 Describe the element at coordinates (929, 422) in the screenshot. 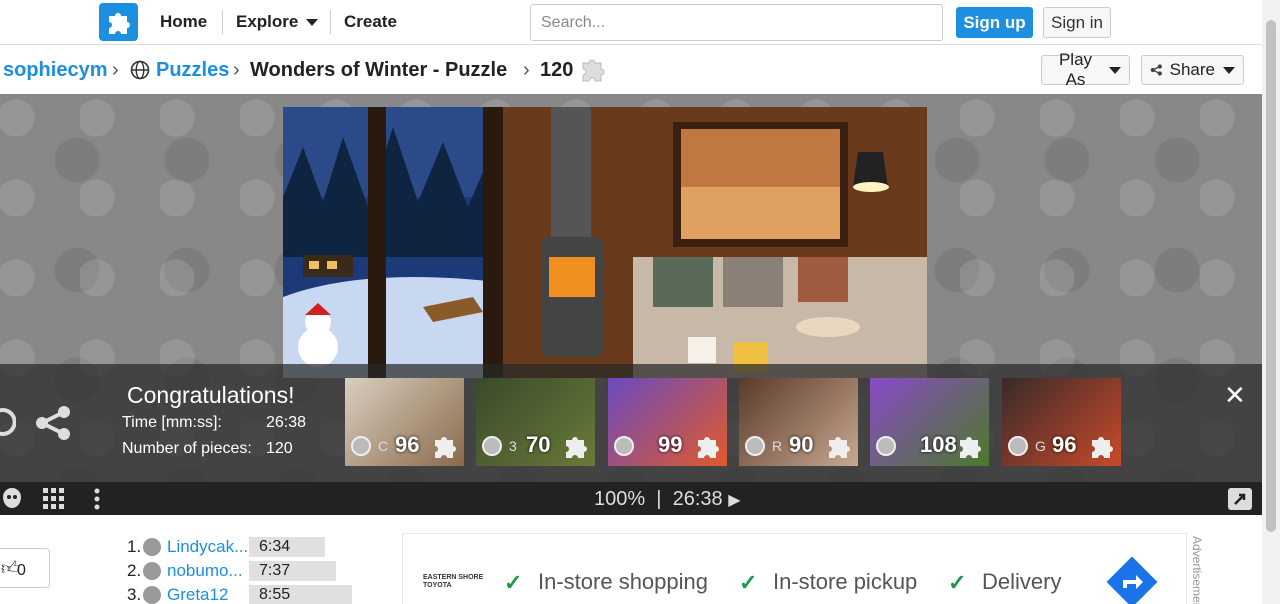

I see `suggested-puzzle: 108` at that location.